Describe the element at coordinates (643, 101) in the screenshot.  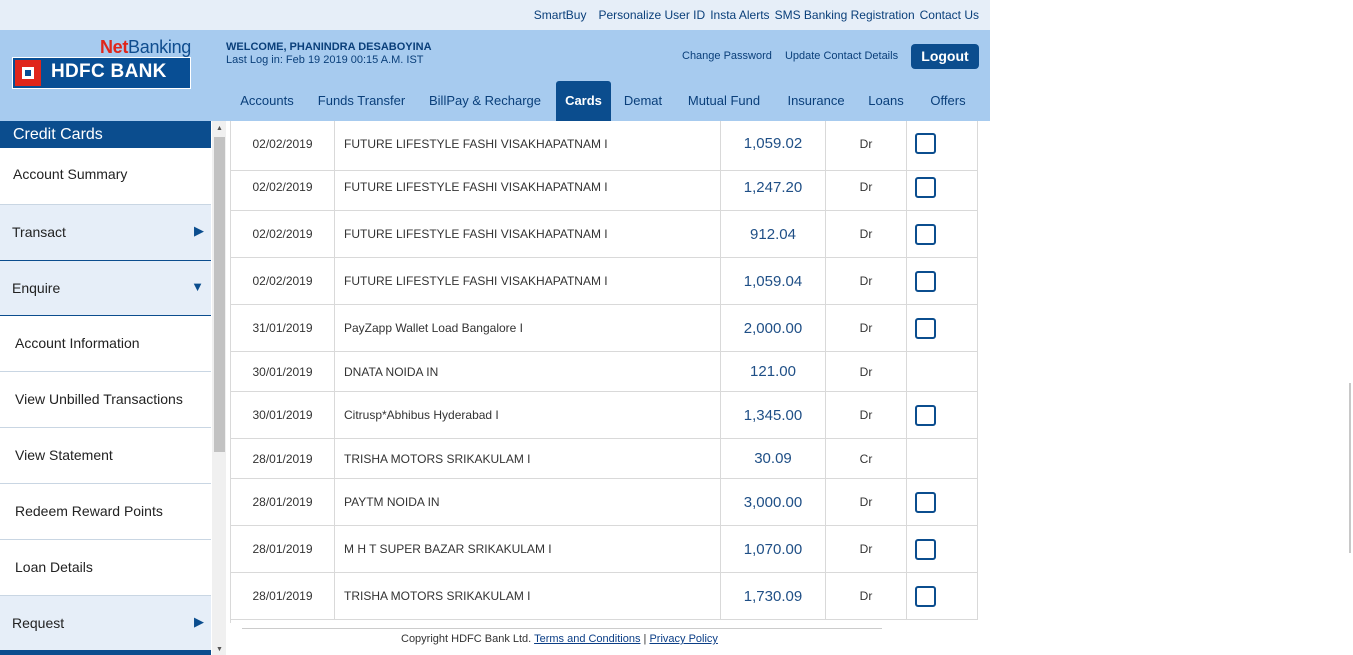
I see `tab-demat: Demat` at that location.